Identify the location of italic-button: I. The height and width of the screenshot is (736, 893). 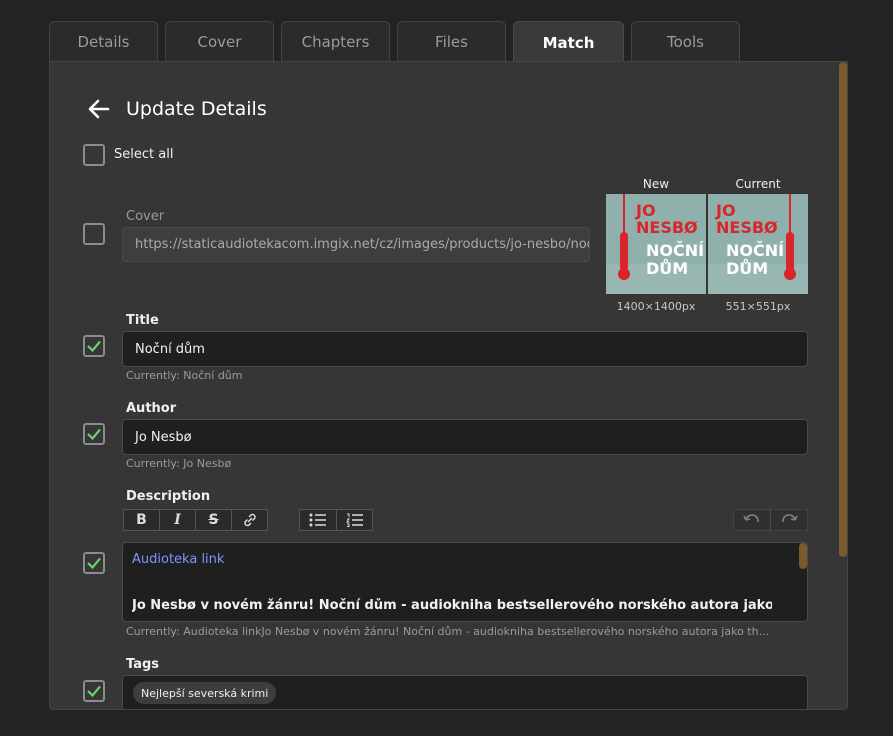
(177, 520).